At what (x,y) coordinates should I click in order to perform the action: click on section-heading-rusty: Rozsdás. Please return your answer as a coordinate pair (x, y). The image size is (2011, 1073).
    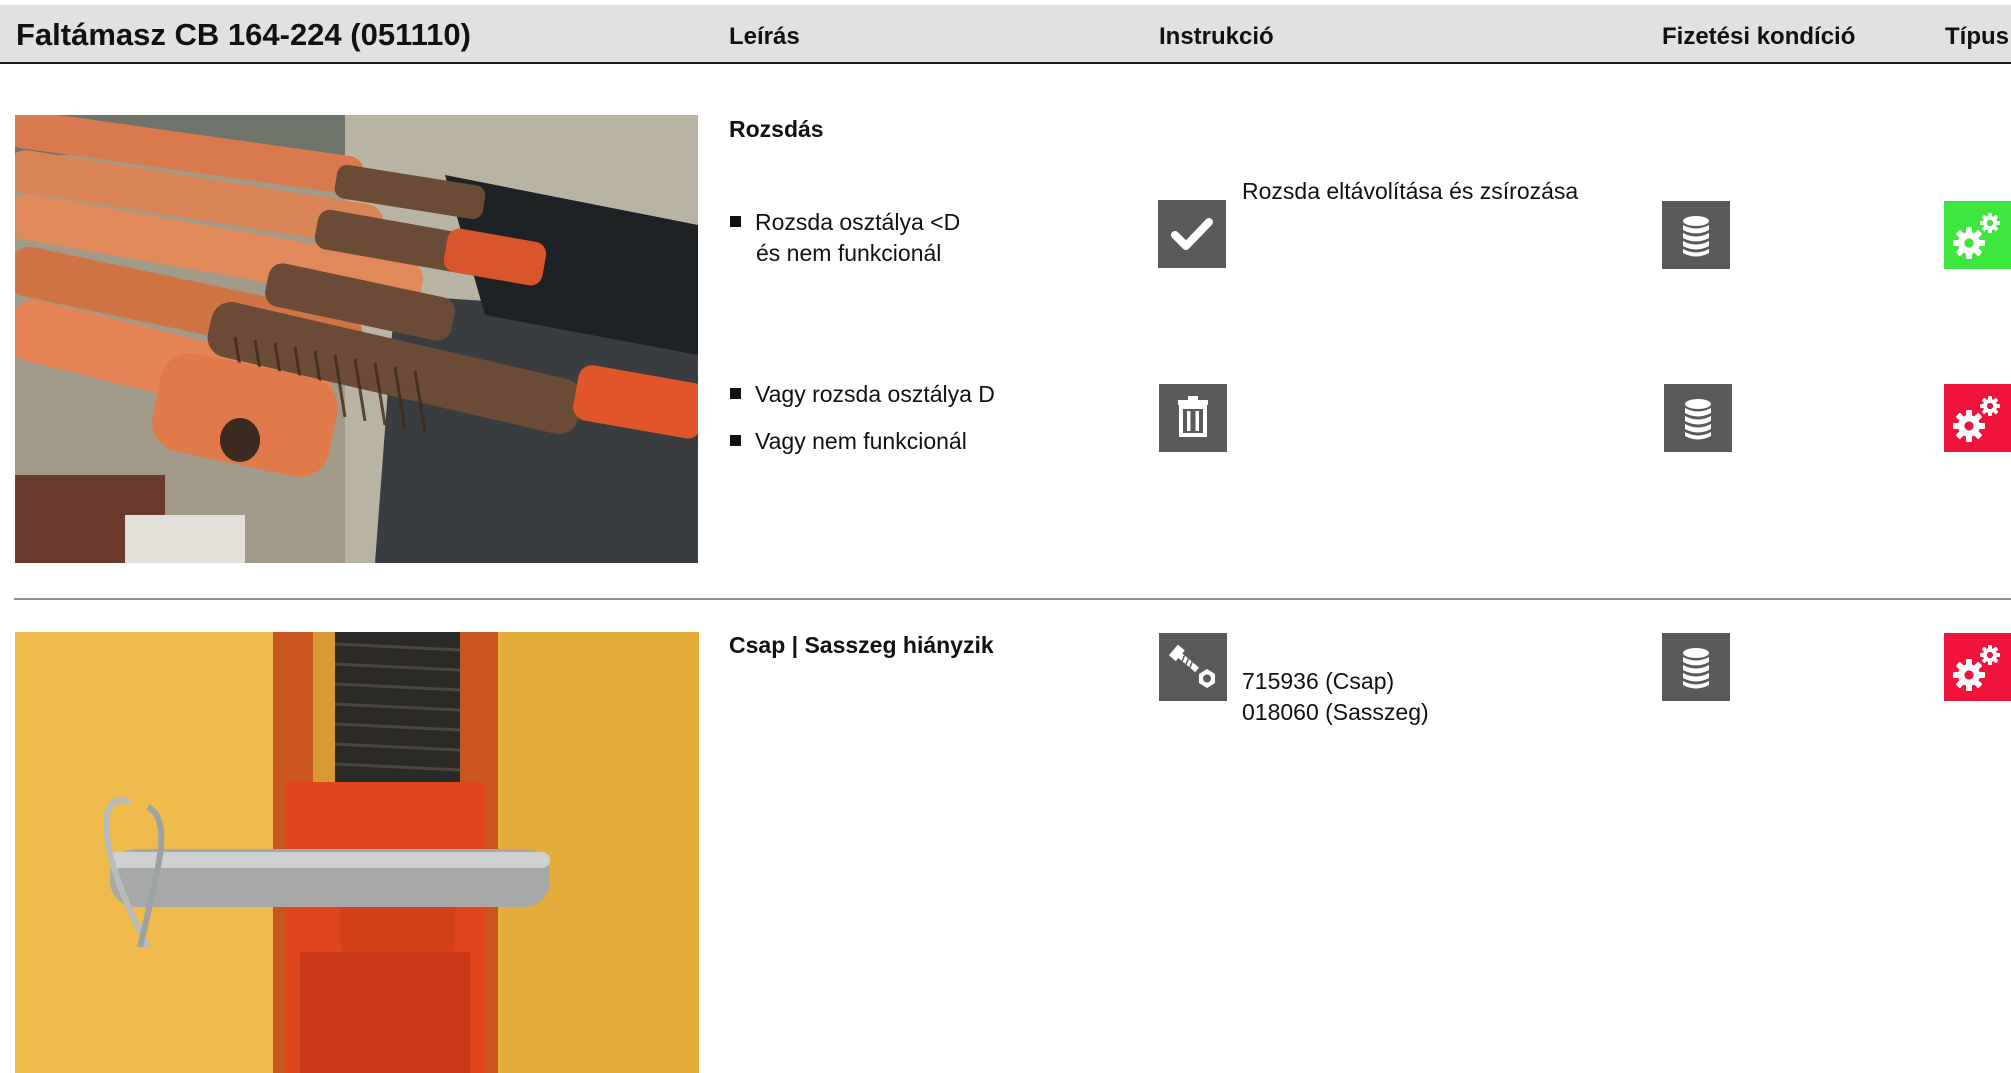
    Looking at the image, I should click on (776, 129).